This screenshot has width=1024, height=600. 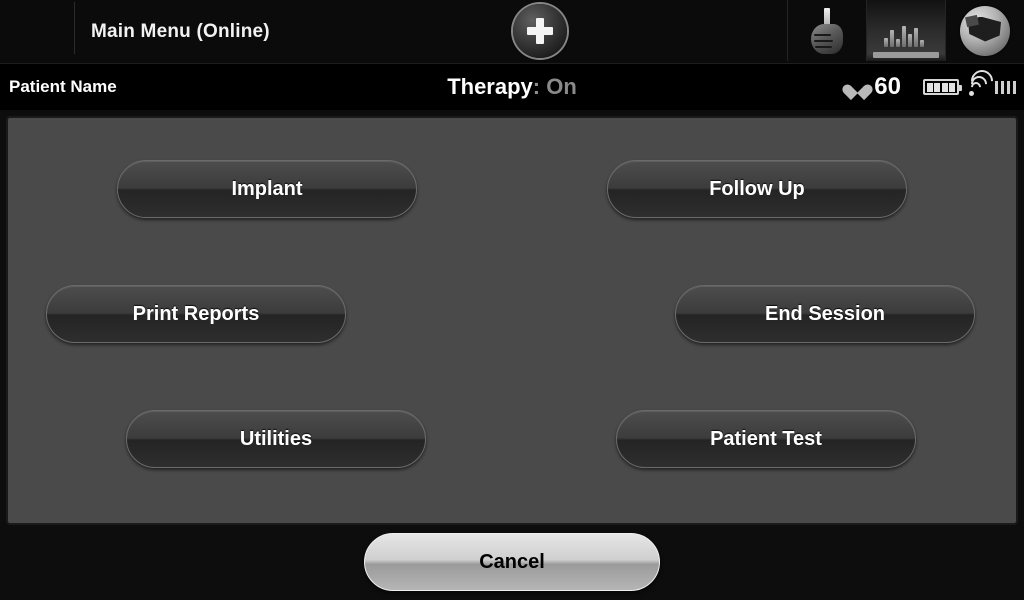 I want to click on header-icon-group, so click(x=905, y=31).